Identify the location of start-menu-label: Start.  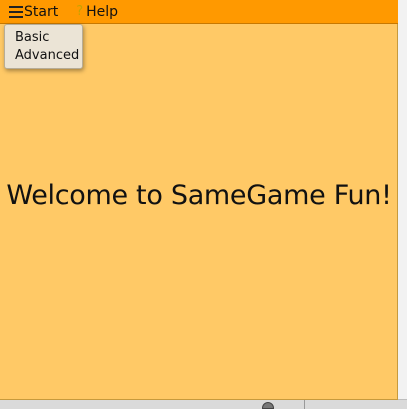
(41, 11).